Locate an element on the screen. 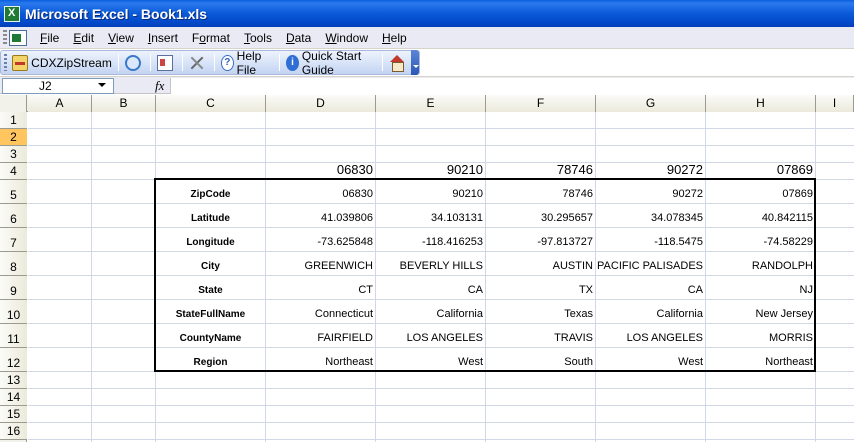 This screenshot has height=442, width=854. quick-start-guide-button: i Quick Start Guide is located at coordinates (331, 63).